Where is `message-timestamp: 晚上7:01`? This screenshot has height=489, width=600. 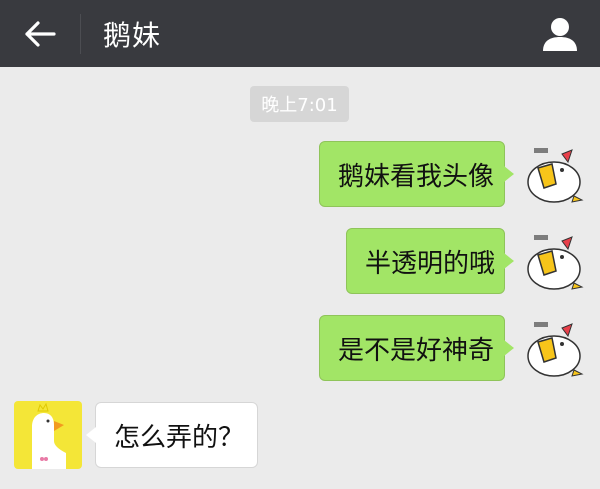
message-timestamp: 晚上7:01 is located at coordinates (299, 104).